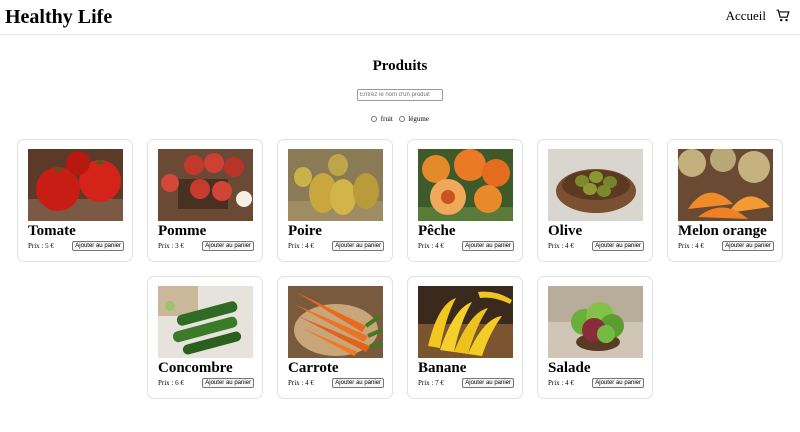 The height and width of the screenshot is (432, 800). I want to click on top-navbar: Healthy Life Accueil, so click(400, 17).